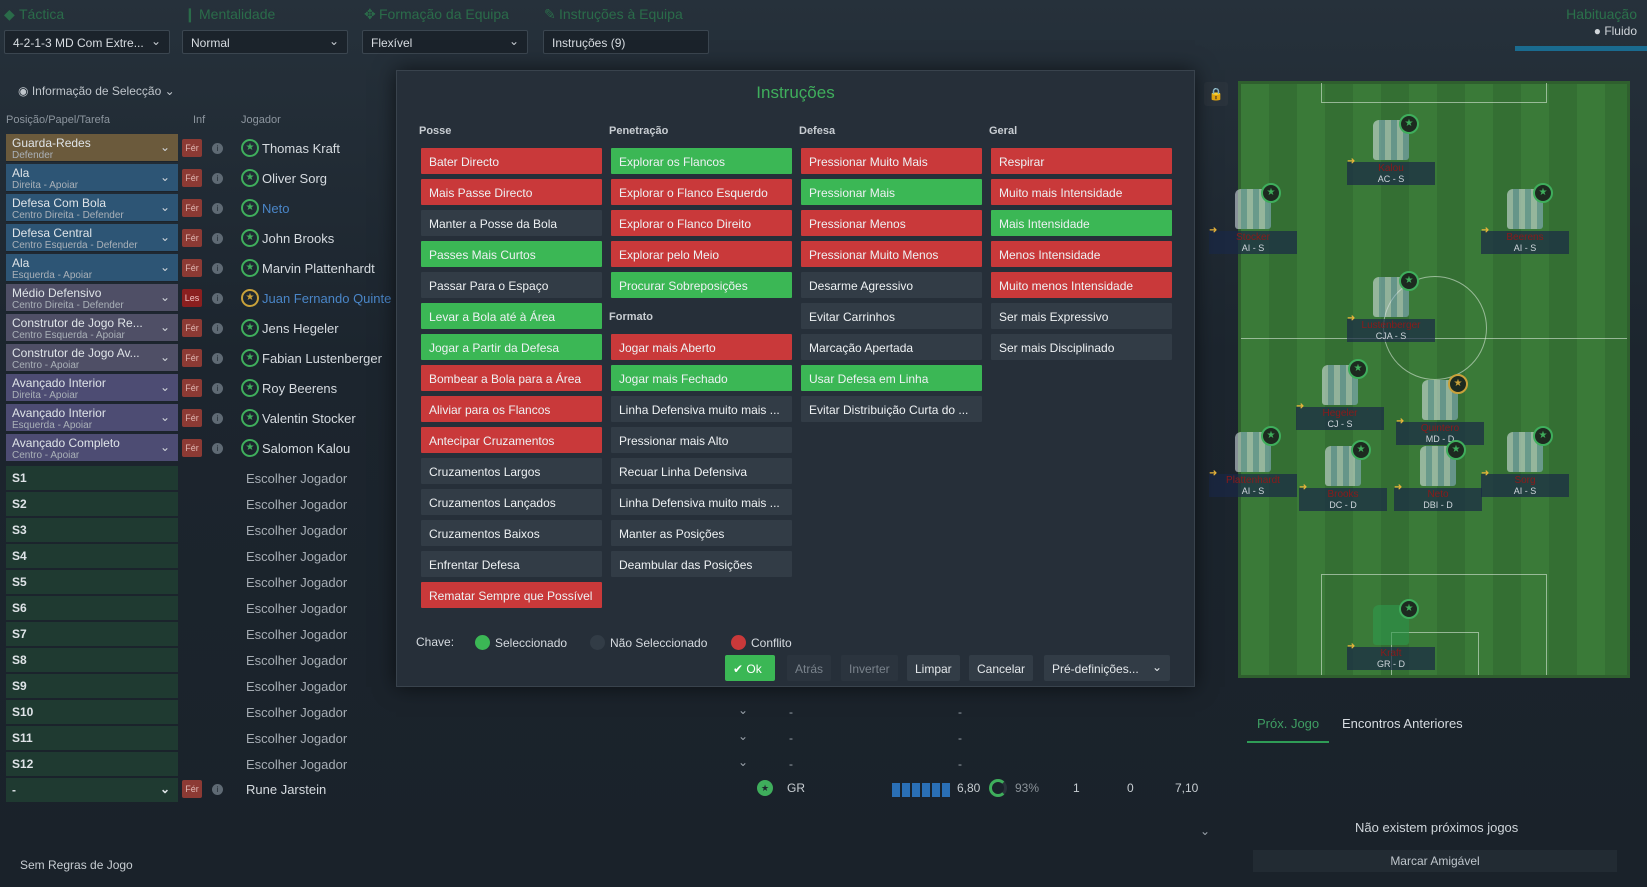  I want to click on instruction-defesa-6: Marcação Apertada, so click(891, 347).